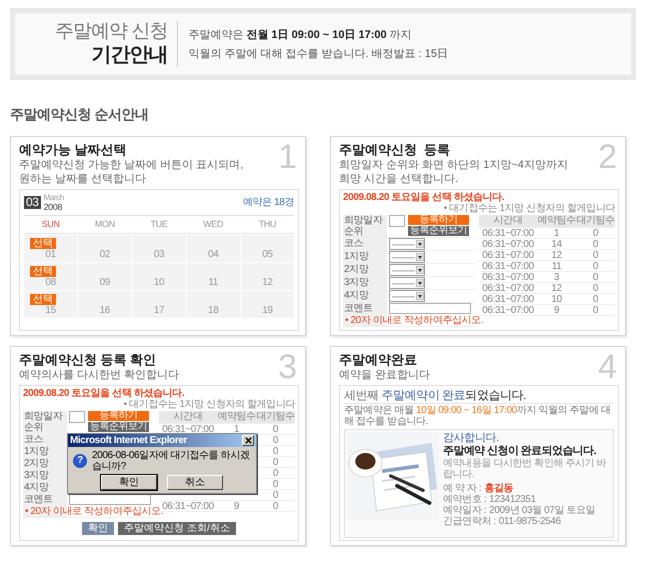 This screenshot has height=569, width=646. I want to click on completion-message: 주말예약 신청이 완료되었습니다., so click(520, 451).